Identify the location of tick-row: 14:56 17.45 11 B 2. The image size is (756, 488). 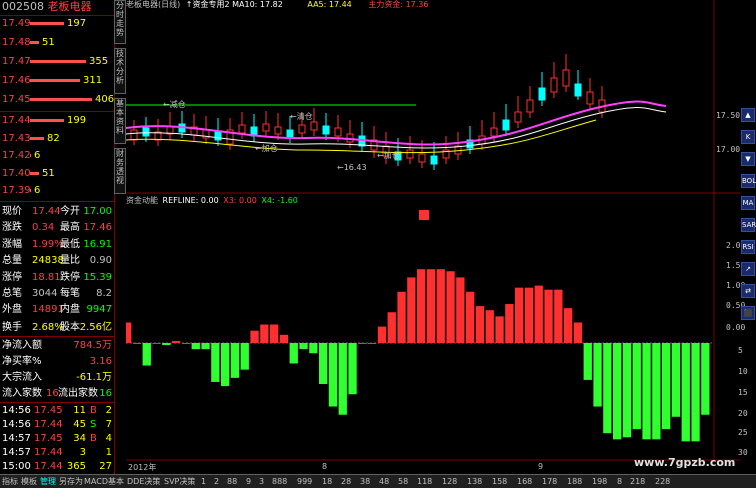
(57, 411).